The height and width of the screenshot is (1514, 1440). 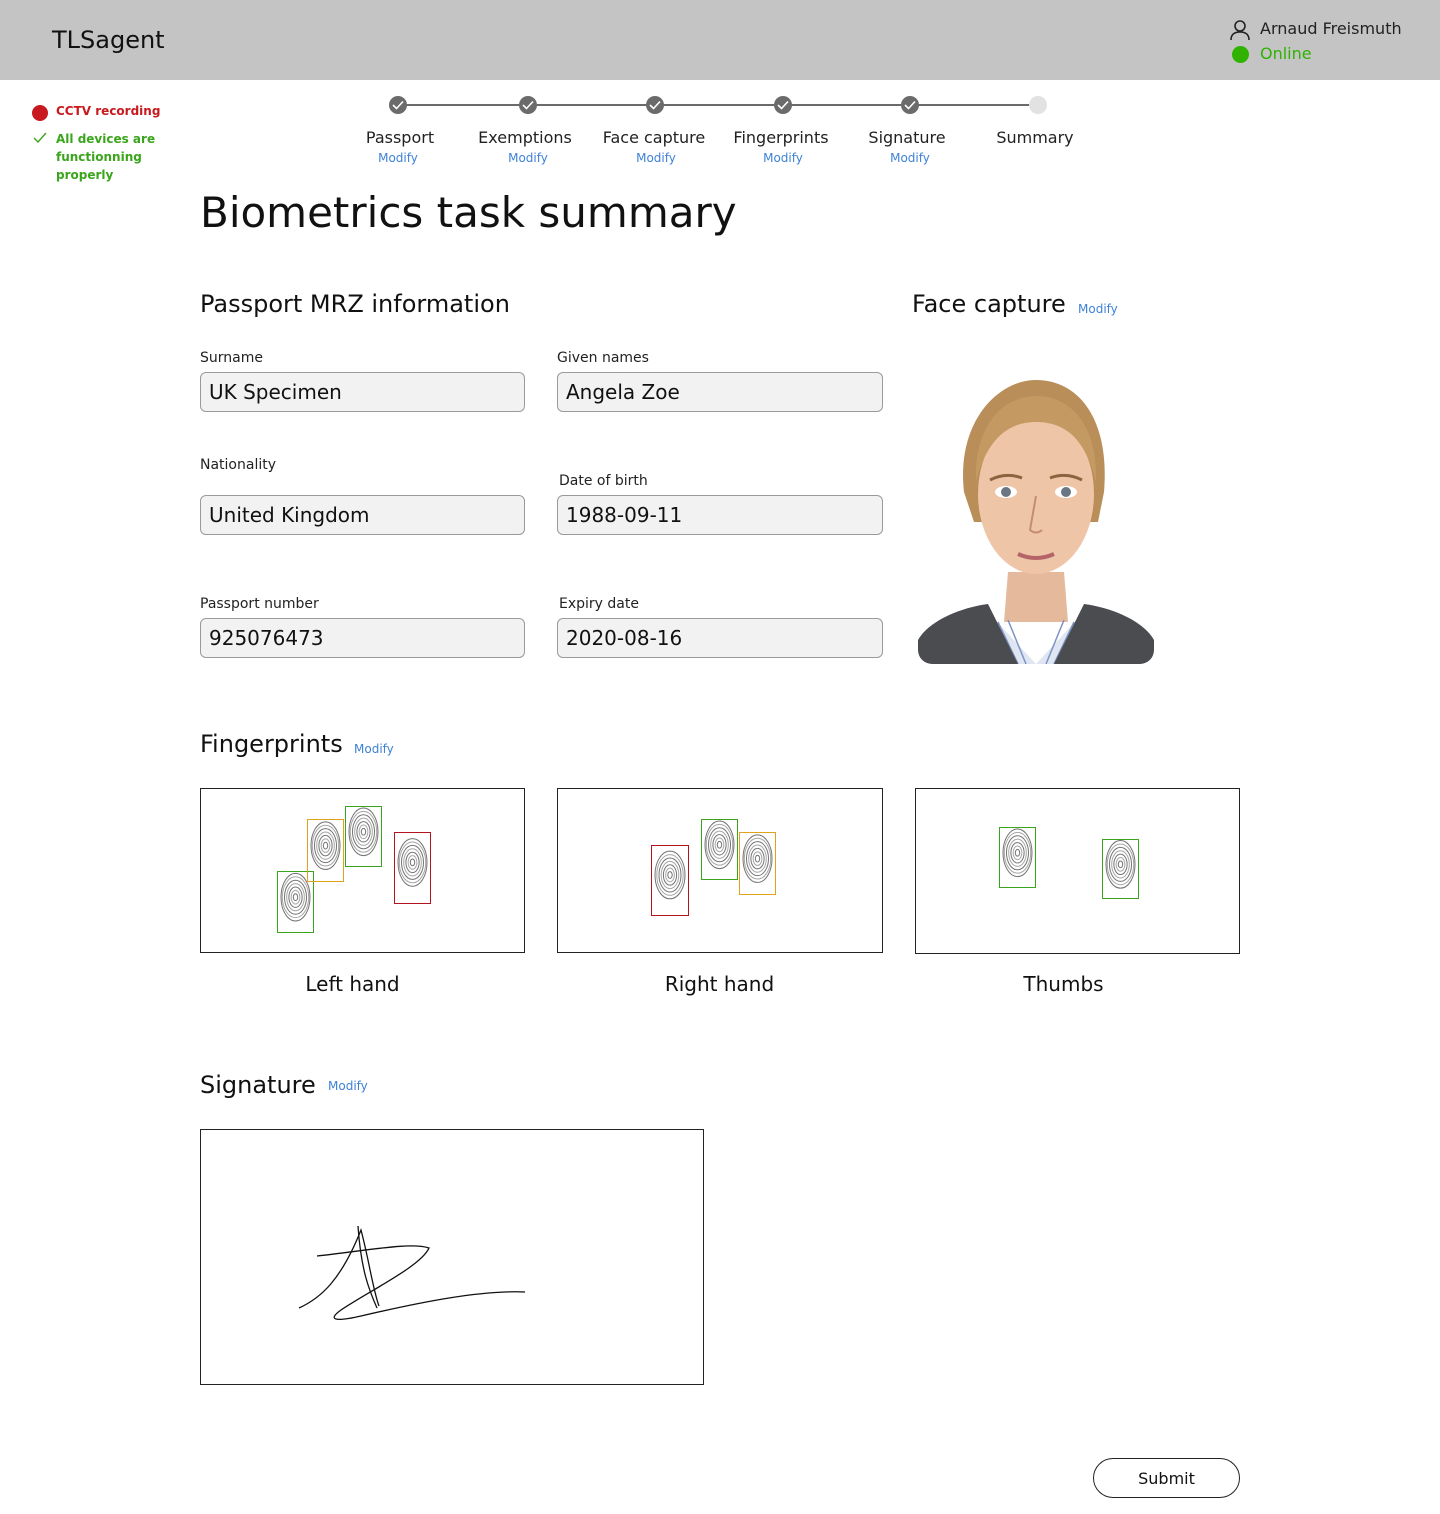 I want to click on passport-section-title: Passport MRZ information, so click(x=355, y=304).